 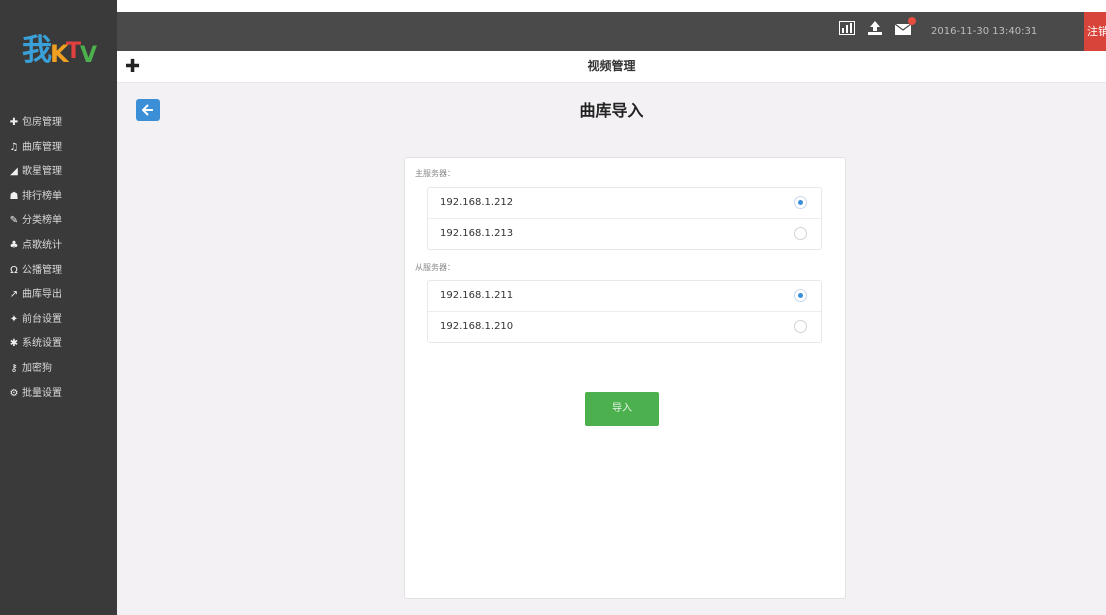 What do you see at coordinates (14, 319) in the screenshot?
I see `pin-icon: ✦` at bounding box center [14, 319].